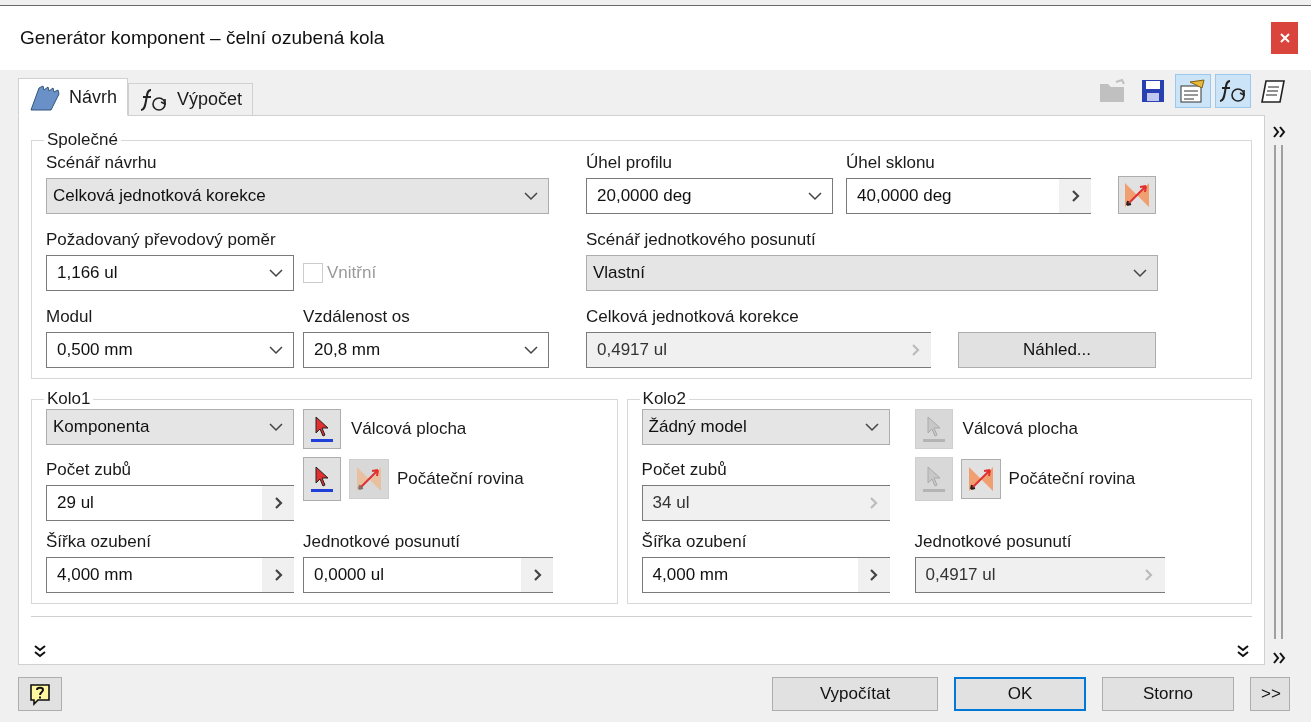 The image size is (1311, 722). I want to click on notepad-icon, so click(1273, 91).